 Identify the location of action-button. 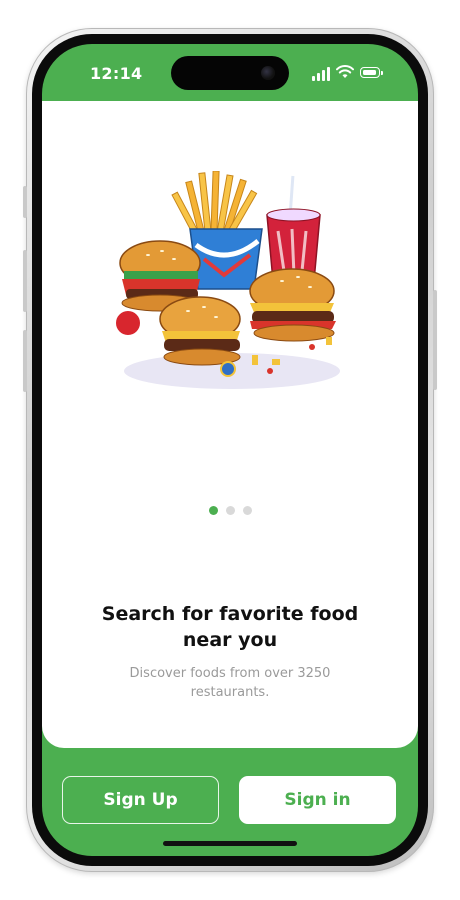
(25, 202).